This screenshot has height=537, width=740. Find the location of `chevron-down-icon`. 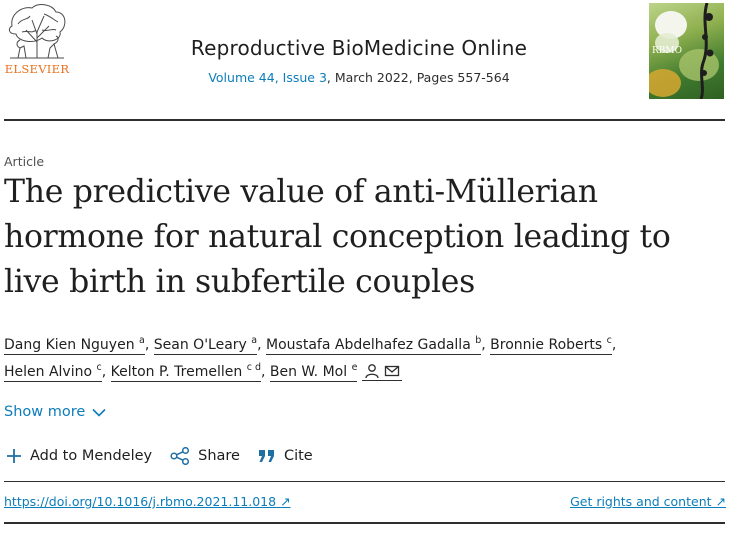

chevron-down-icon is located at coordinates (99, 412).